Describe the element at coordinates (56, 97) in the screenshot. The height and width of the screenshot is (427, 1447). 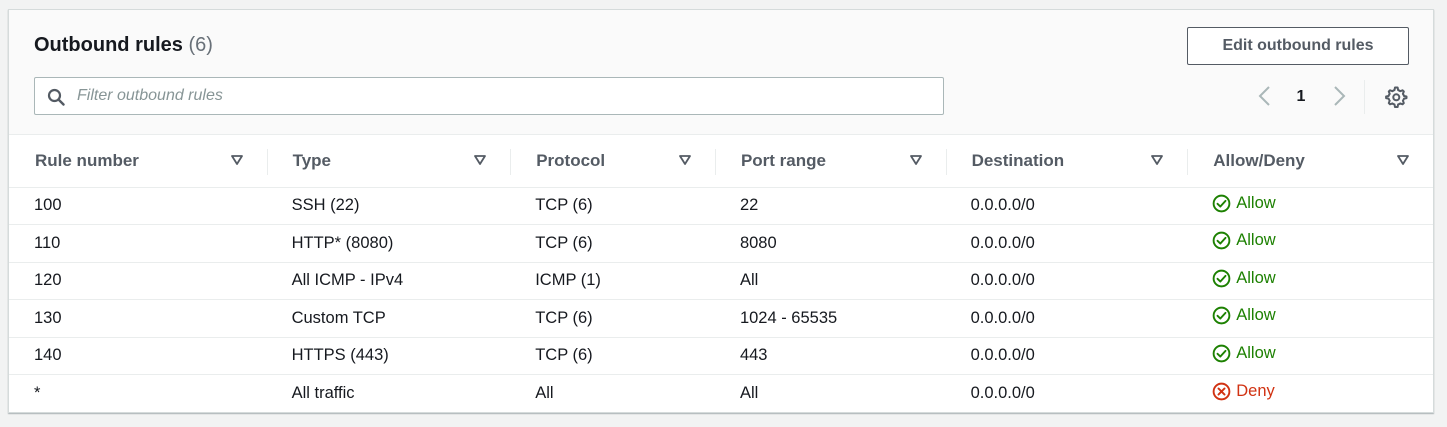
I see `search-icon` at that location.